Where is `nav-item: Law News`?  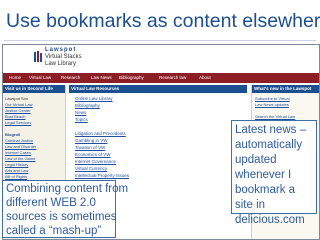 nav-item: Law News is located at coordinates (101, 78).